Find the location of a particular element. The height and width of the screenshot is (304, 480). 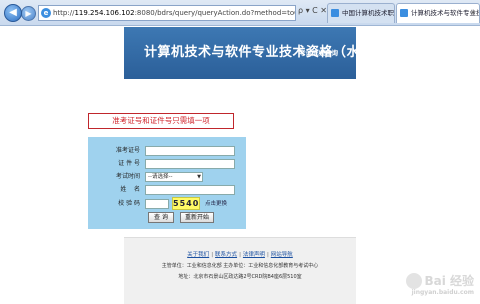

captcha-label: 校 验 码 is located at coordinates (129, 203).